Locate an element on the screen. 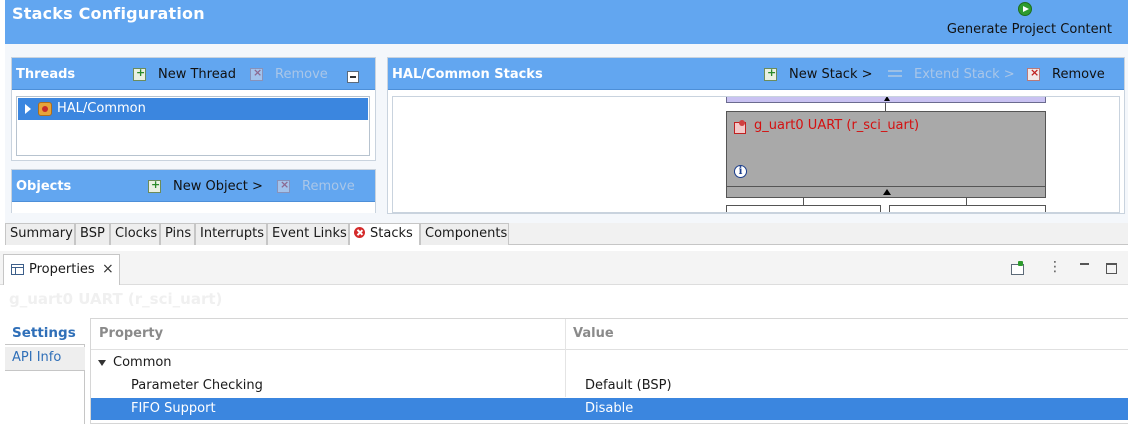 The height and width of the screenshot is (424, 1128). expander-icon is located at coordinates (102, 363).